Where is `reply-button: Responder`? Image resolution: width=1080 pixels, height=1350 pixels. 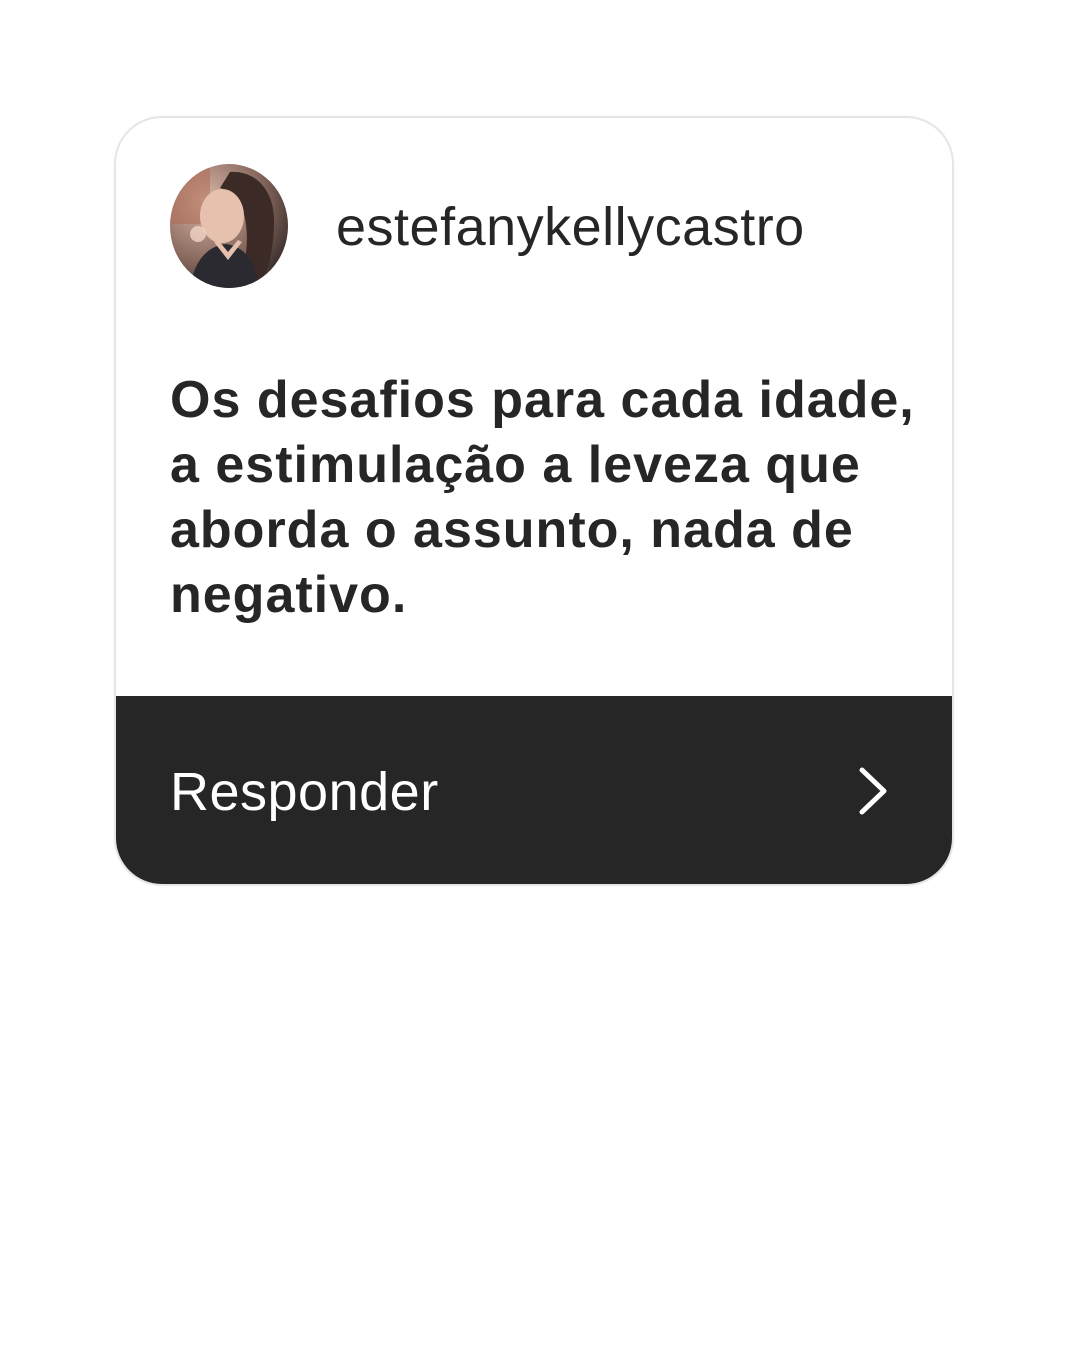 reply-button: Responder is located at coordinates (534, 790).